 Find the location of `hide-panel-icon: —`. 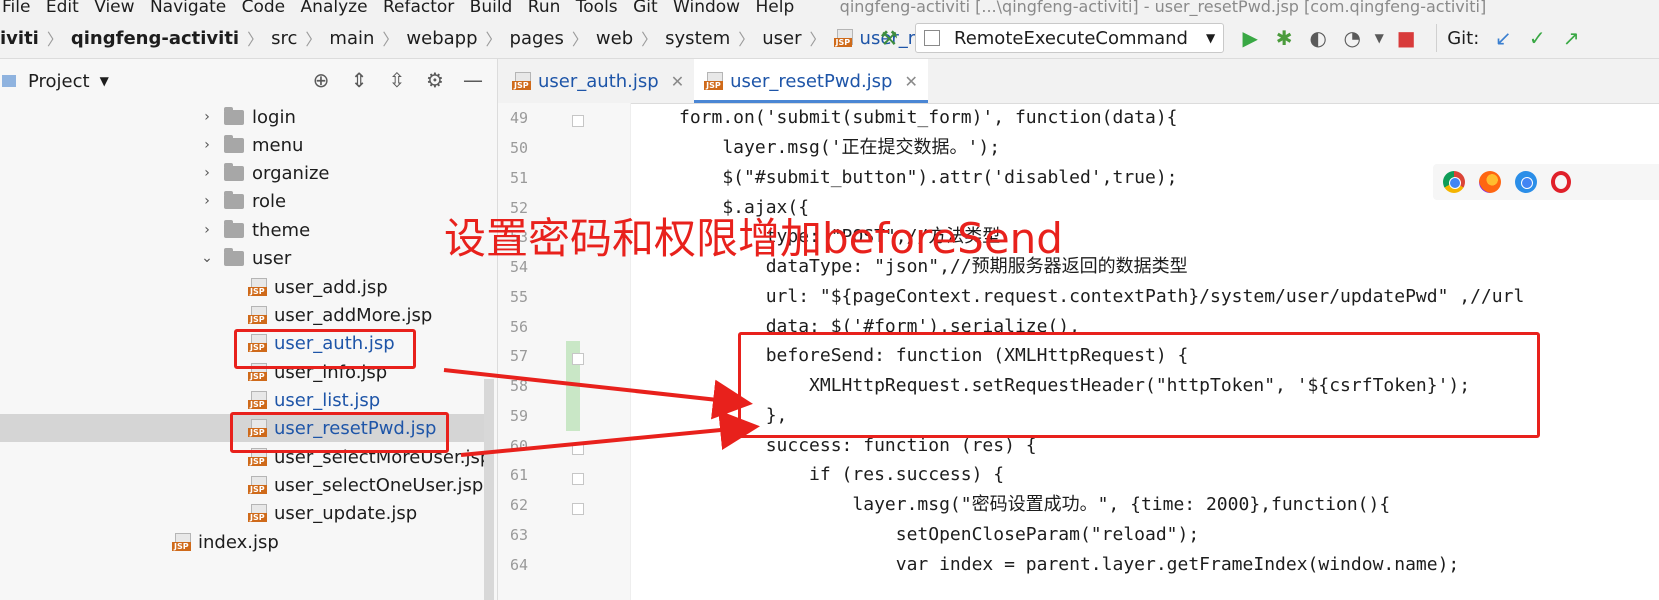

hide-panel-icon: — is located at coordinates (473, 80).